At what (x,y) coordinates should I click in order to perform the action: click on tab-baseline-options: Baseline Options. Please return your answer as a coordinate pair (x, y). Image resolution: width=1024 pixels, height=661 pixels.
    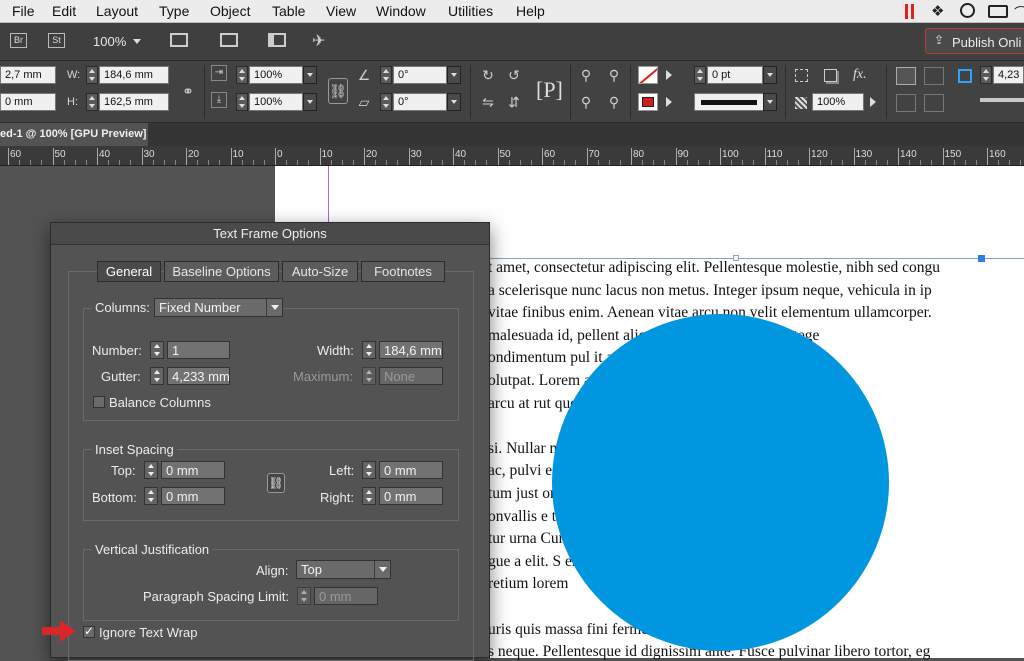
    Looking at the image, I should click on (221, 271).